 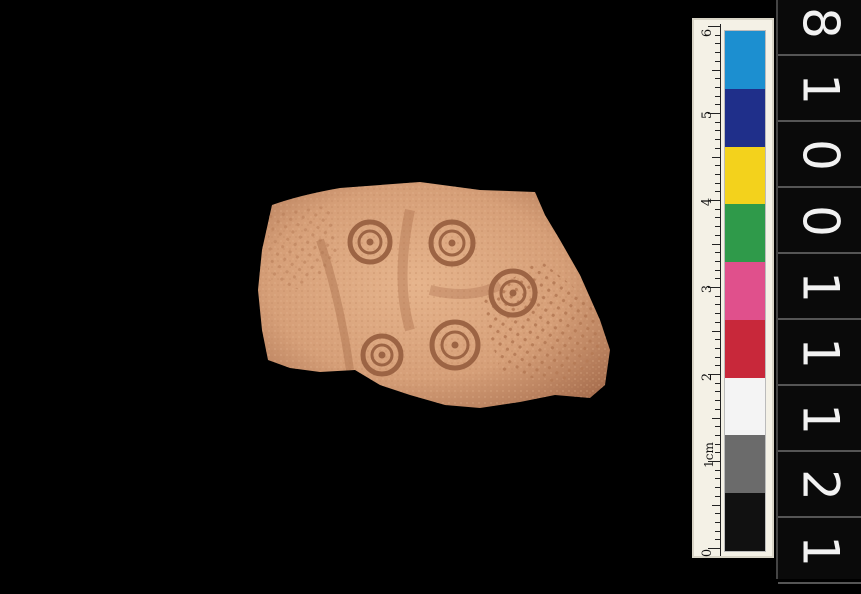 I want to click on swatch-white, so click(x=745, y=406).